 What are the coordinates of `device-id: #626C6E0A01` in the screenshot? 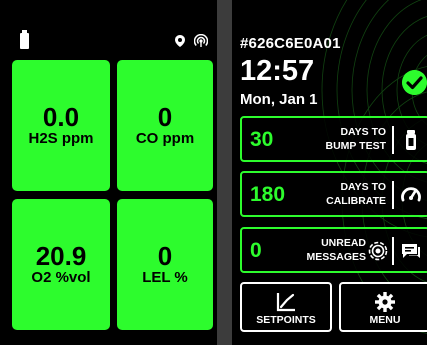 It's located at (290, 43).